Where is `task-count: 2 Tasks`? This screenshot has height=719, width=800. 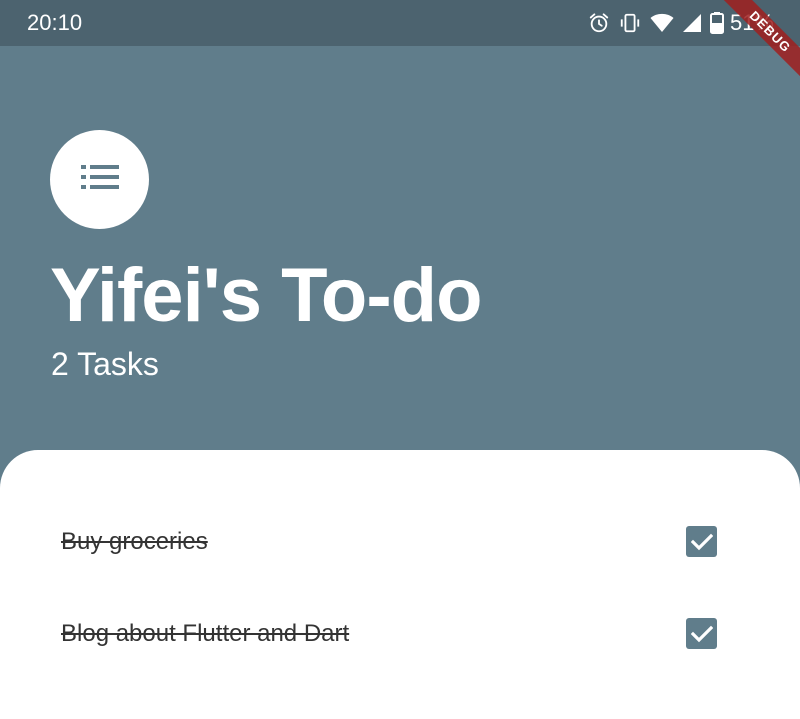
task-count: 2 Tasks is located at coordinates (105, 364).